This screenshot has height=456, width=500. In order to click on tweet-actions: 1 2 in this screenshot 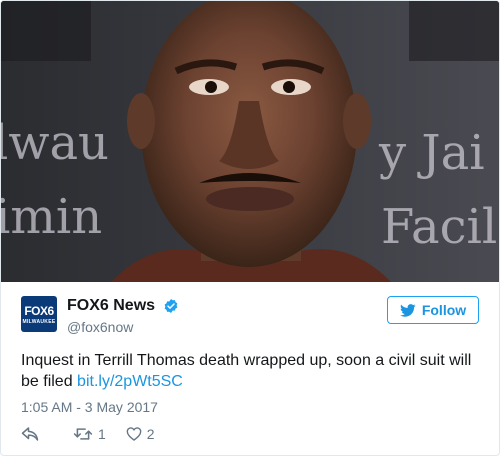, I will do `click(88, 434)`.